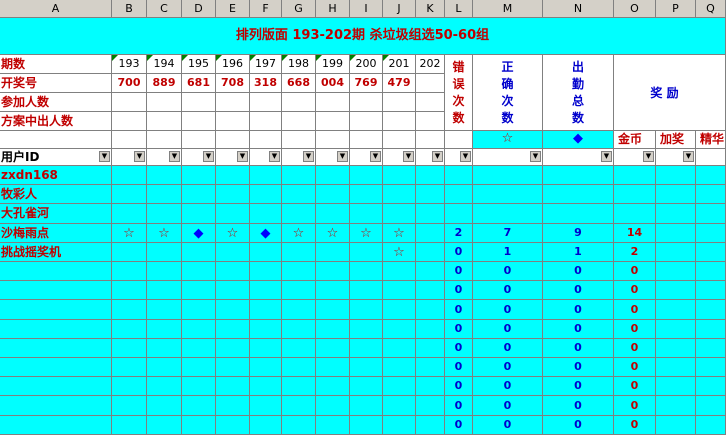  Describe the element at coordinates (508, 93) in the screenshot. I see `header-correct: 正确次数` at that location.